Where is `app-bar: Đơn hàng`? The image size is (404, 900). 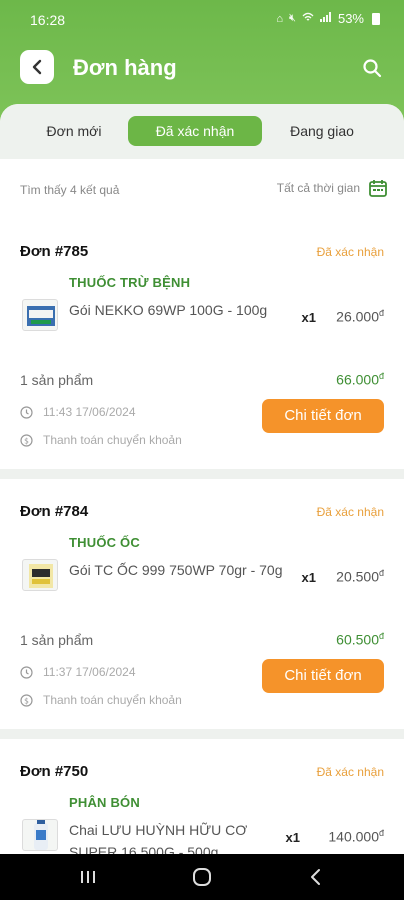 app-bar: Đơn hàng is located at coordinates (202, 68).